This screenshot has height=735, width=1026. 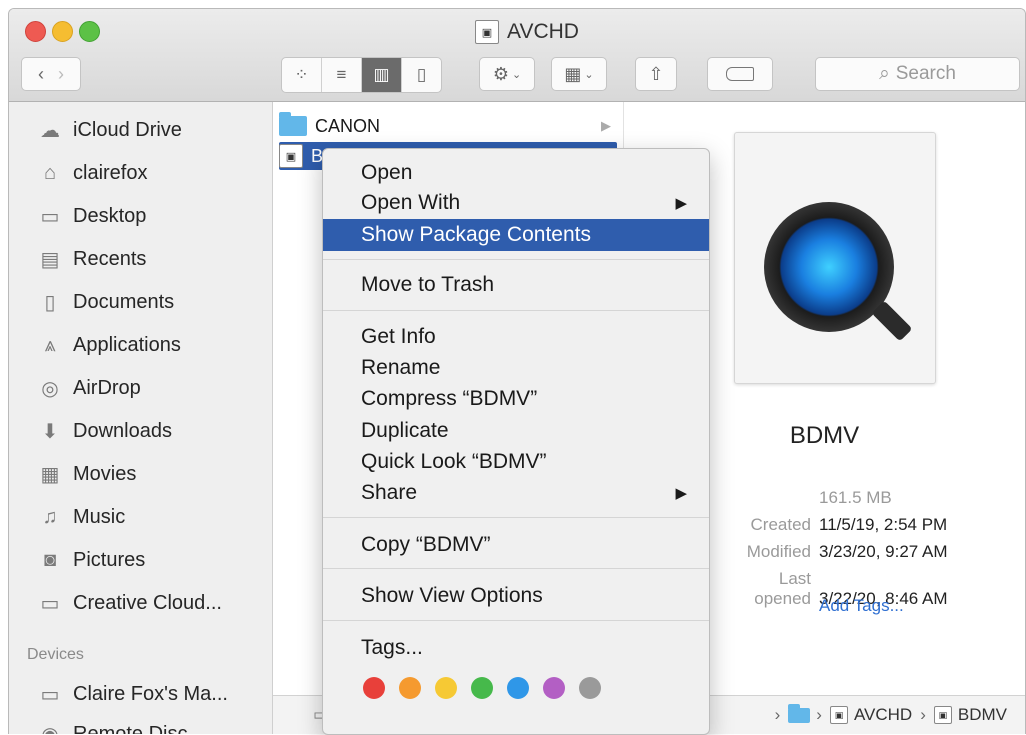 What do you see at coordinates (109, 559) in the screenshot?
I see `sidebar-item-label: Pictures` at bounding box center [109, 559].